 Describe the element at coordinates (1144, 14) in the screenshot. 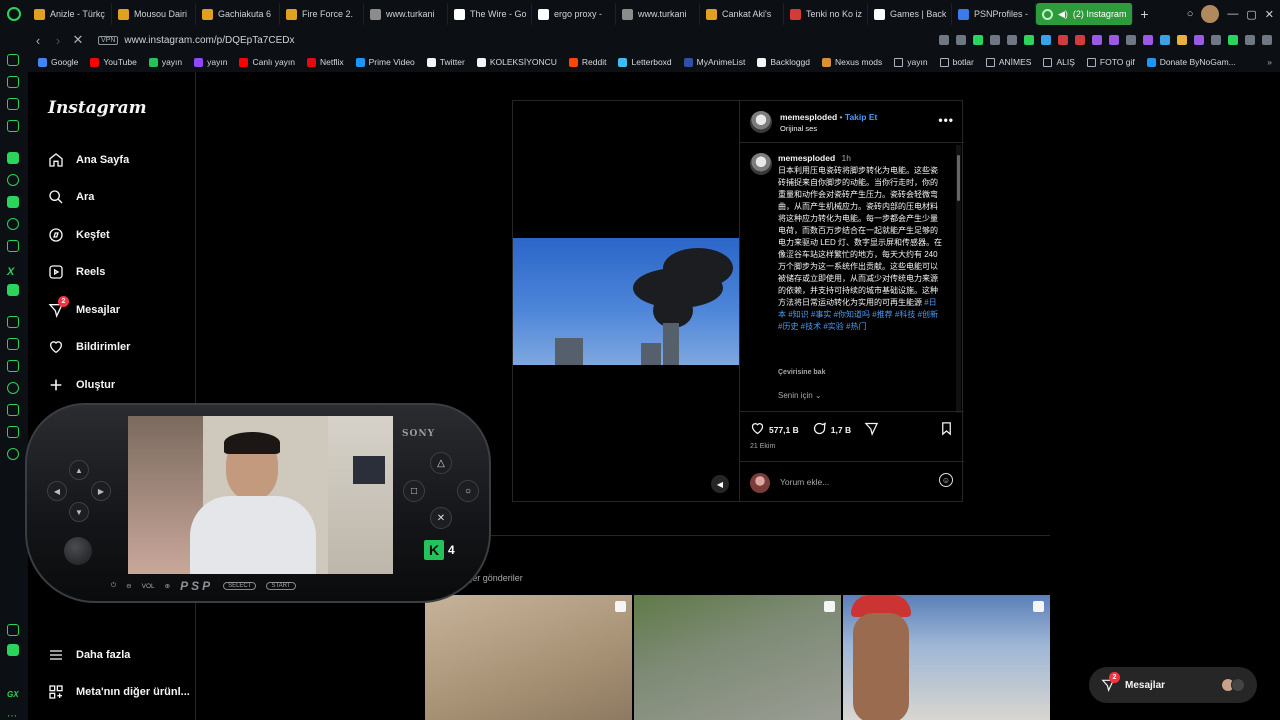

I see `new-tab-button: +` at that location.